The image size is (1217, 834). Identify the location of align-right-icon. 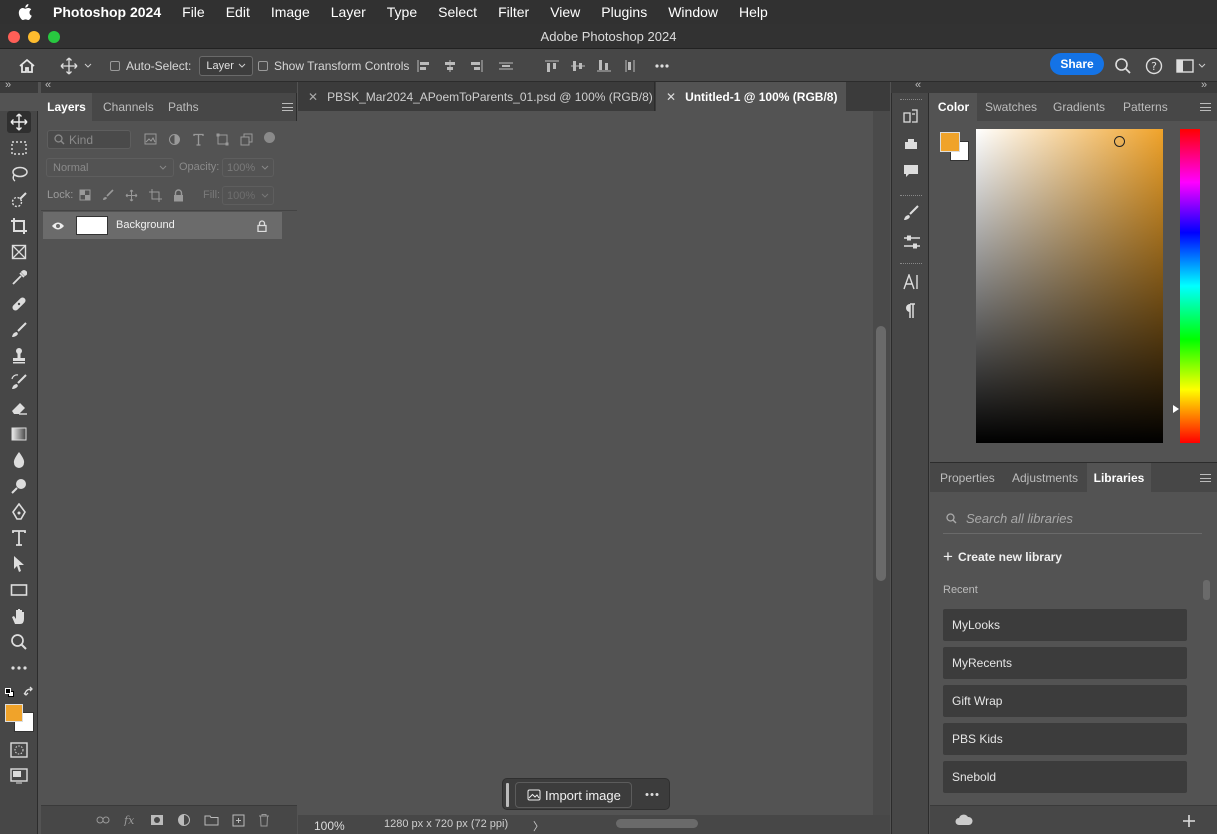
(476, 66).